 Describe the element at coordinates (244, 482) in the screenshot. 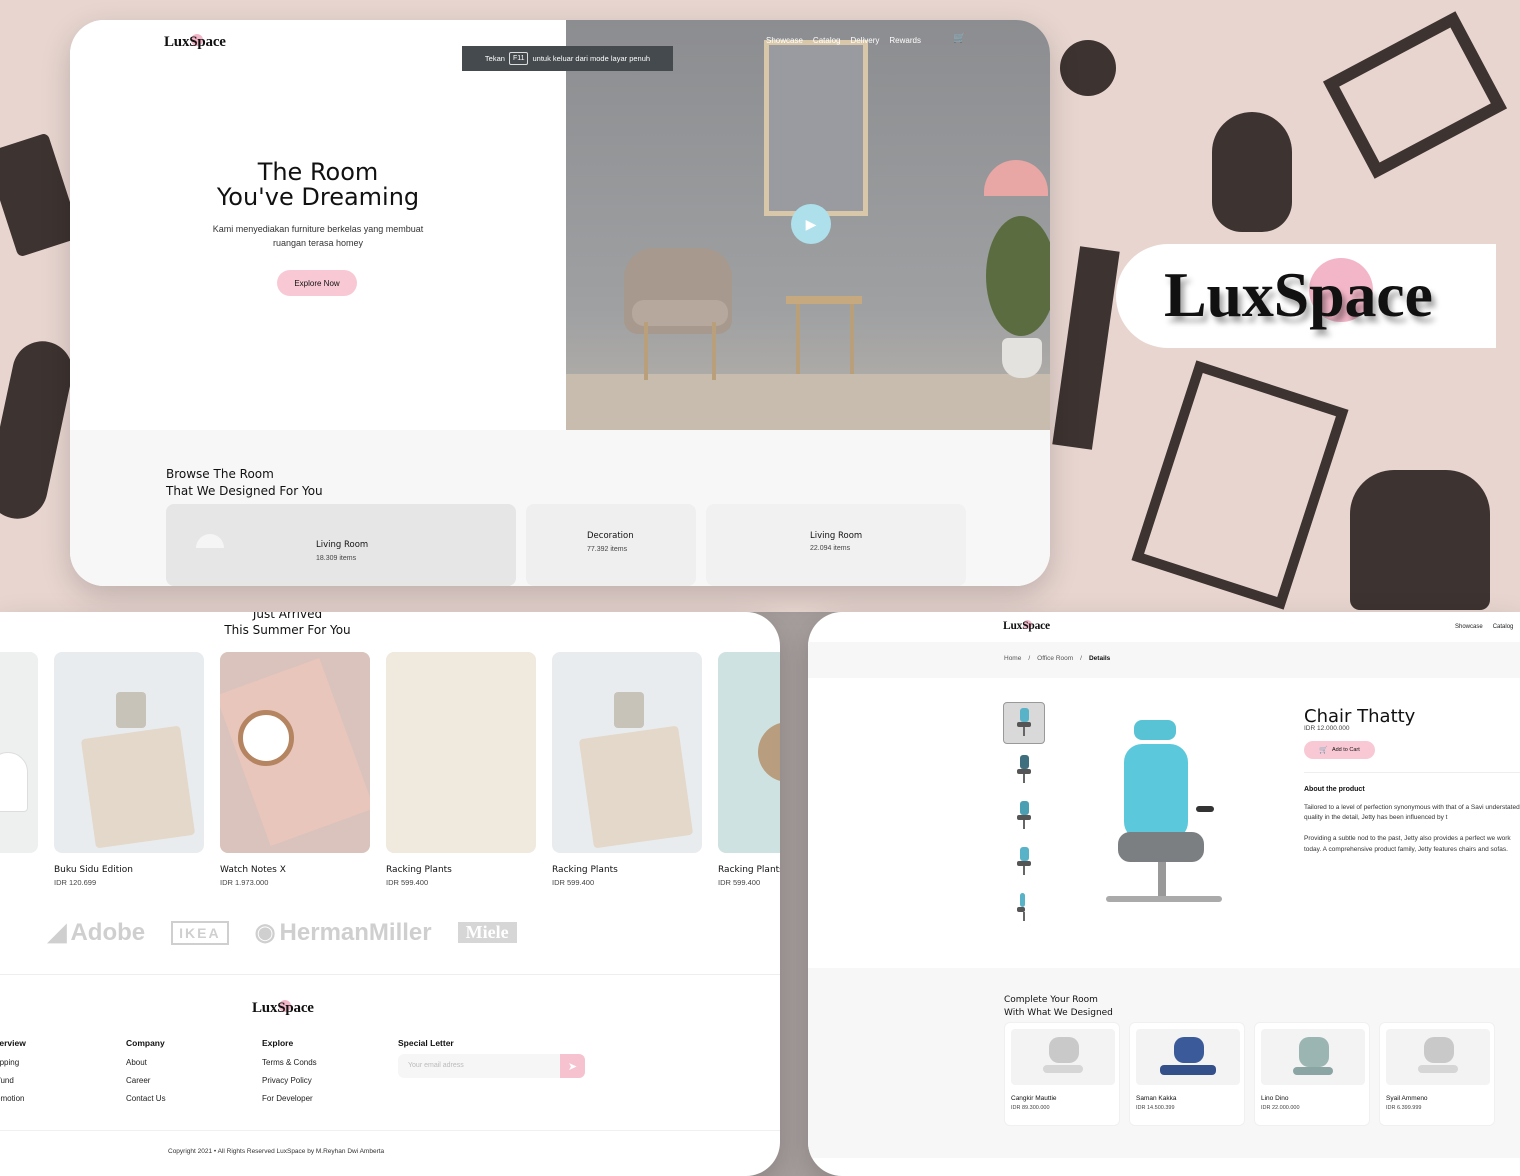

I see `browse-title: Browse The Room That We Designed For You` at that location.